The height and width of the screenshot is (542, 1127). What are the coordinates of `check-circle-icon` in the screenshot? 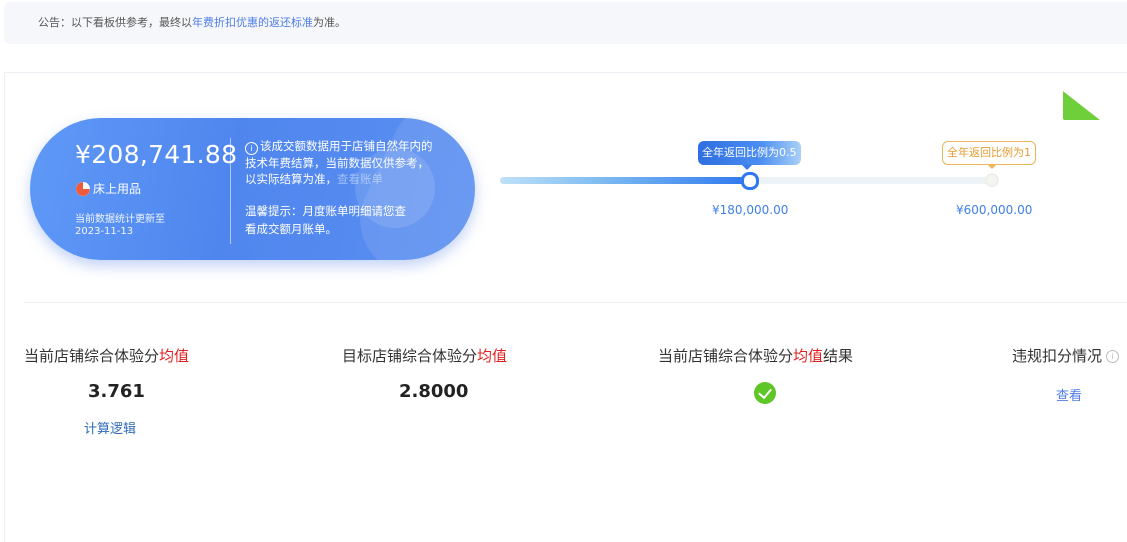 It's located at (765, 393).